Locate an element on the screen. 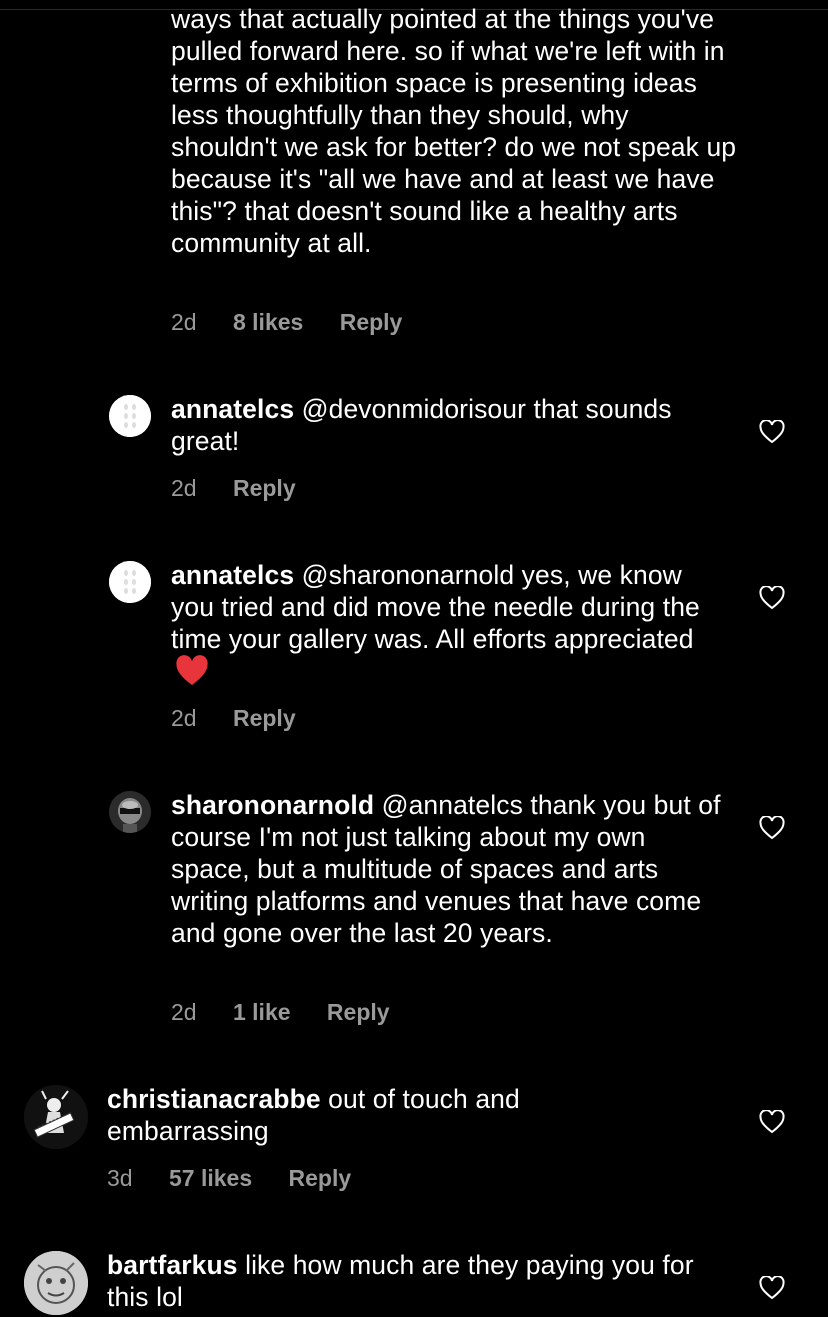  username: sharononarnold is located at coordinates (272, 805).